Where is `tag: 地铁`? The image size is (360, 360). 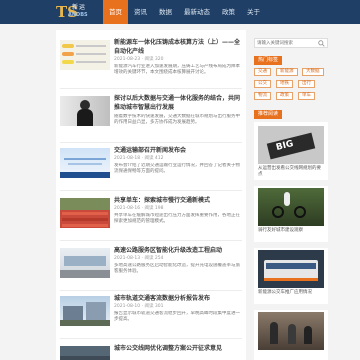
tag: 地铁 is located at coordinates (284, 84).